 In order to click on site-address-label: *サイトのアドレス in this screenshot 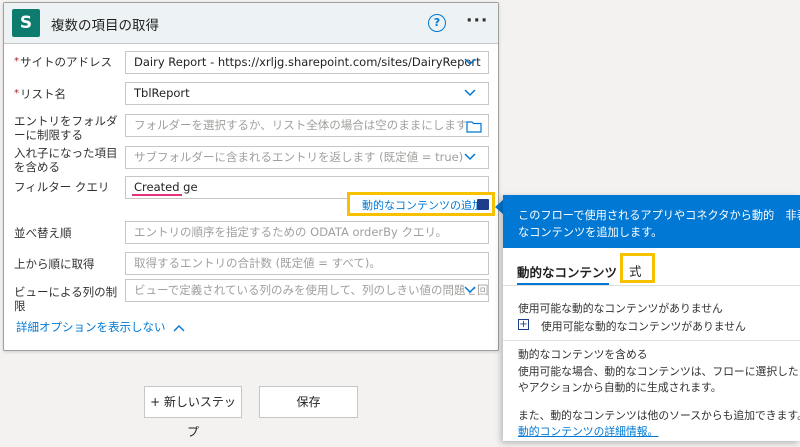, I will do `click(63, 62)`.